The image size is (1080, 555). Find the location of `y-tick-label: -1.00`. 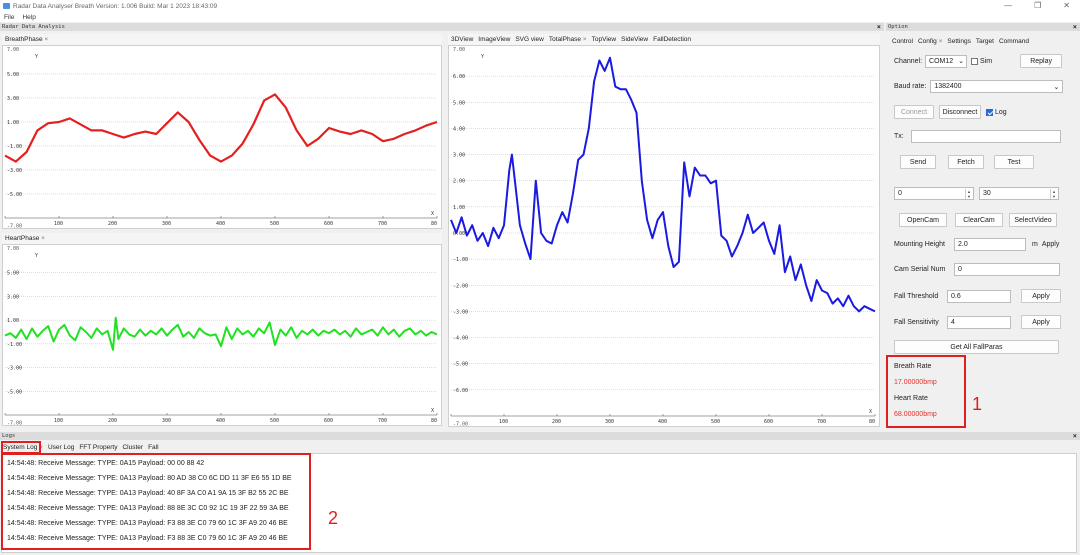

y-tick-label: -1.00 is located at coordinates (14, 147).